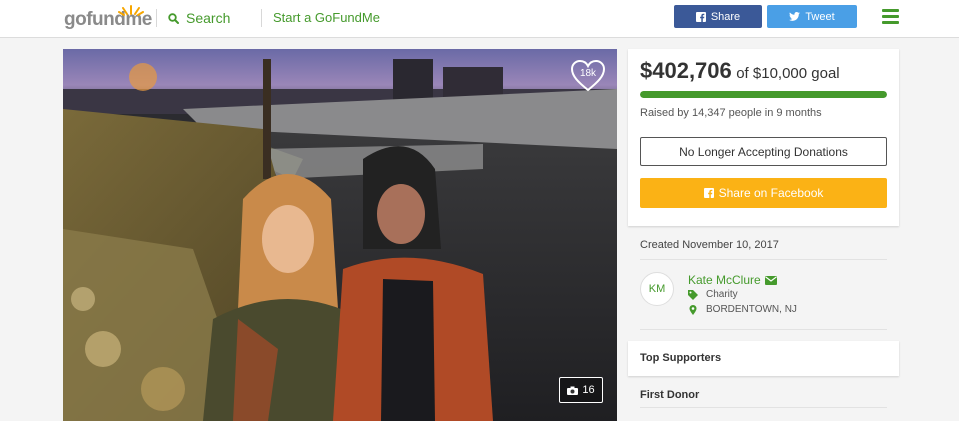  I want to click on heart-button: 18k, so click(588, 76).